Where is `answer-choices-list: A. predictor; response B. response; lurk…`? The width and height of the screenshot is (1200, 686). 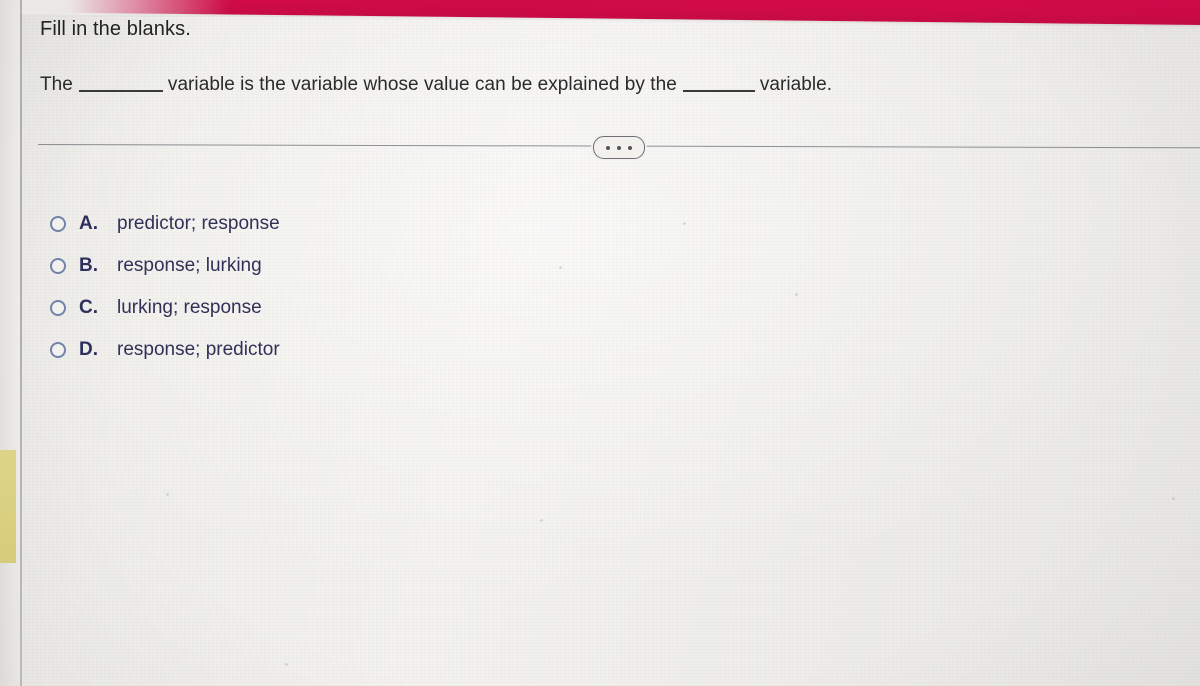 answer-choices-list: A. predictor; response B. response; lurk… is located at coordinates (370, 287).